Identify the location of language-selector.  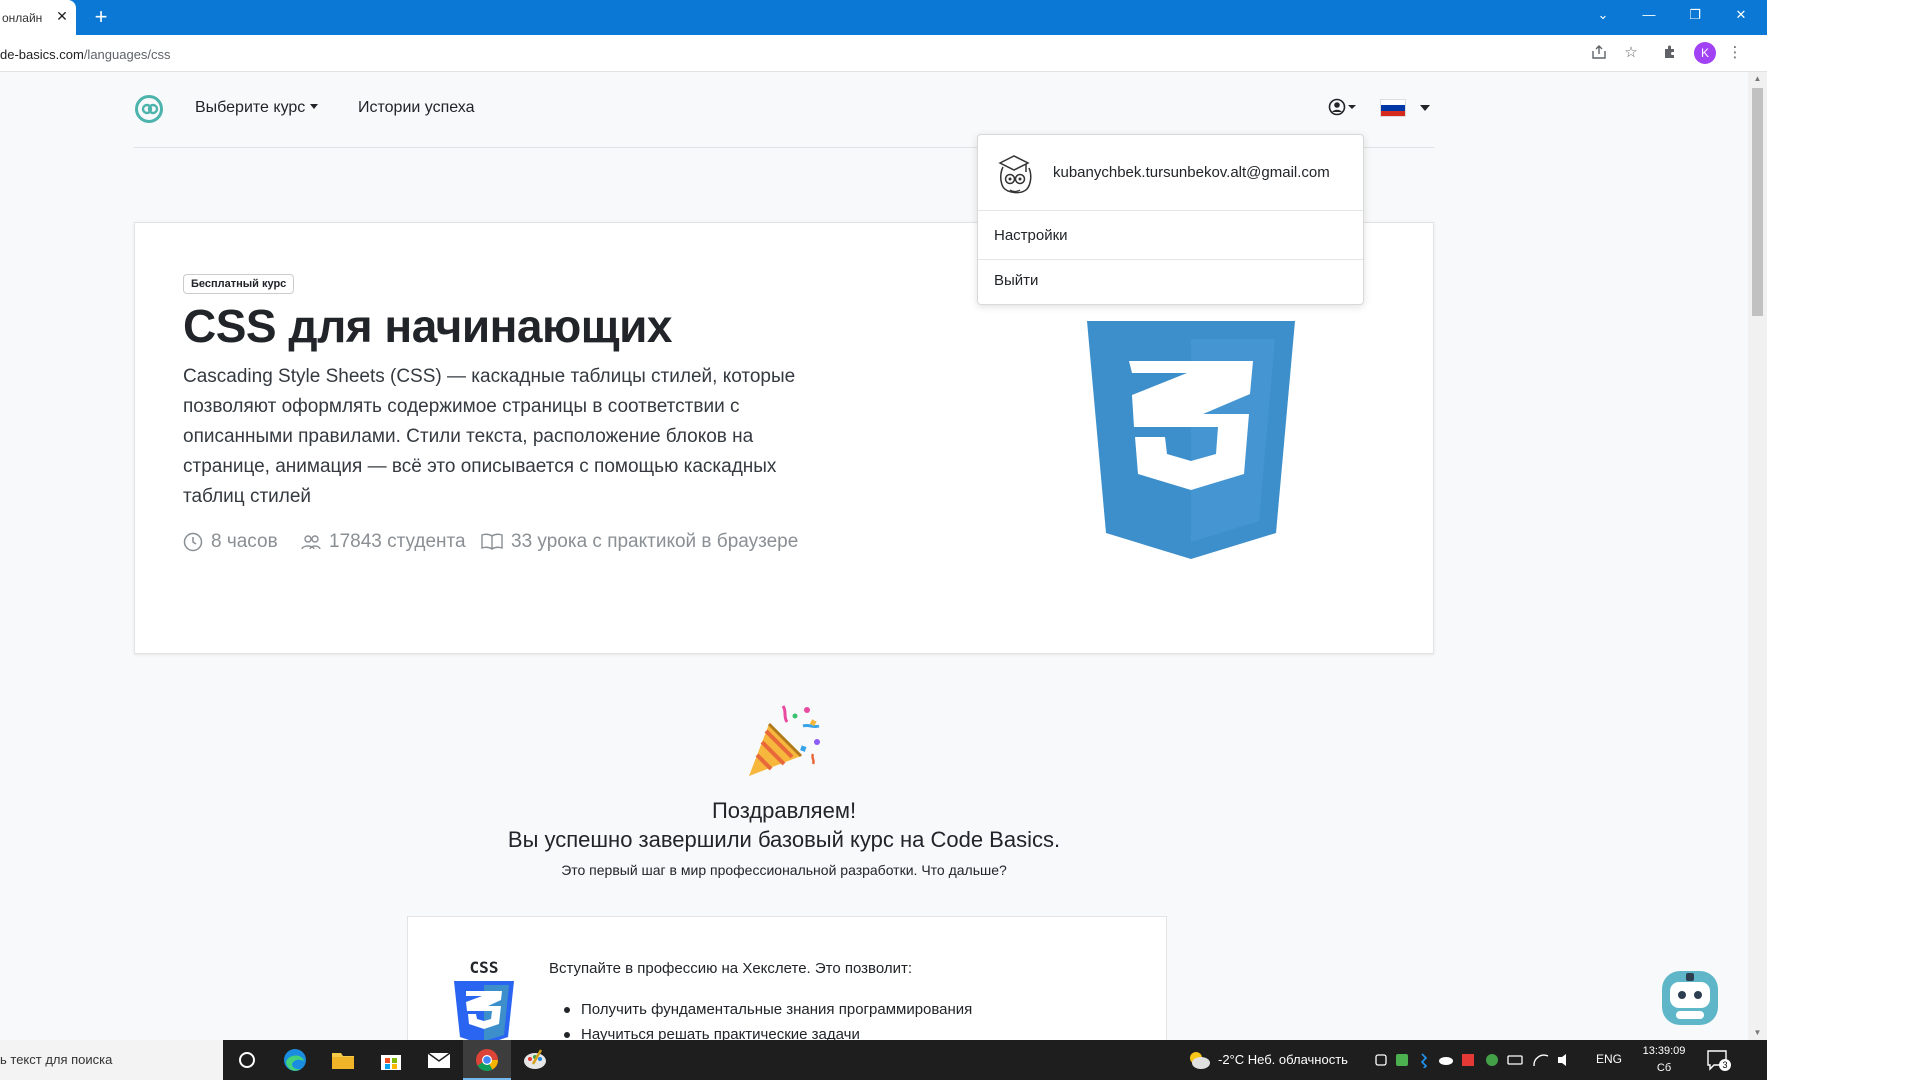
(1408, 108).